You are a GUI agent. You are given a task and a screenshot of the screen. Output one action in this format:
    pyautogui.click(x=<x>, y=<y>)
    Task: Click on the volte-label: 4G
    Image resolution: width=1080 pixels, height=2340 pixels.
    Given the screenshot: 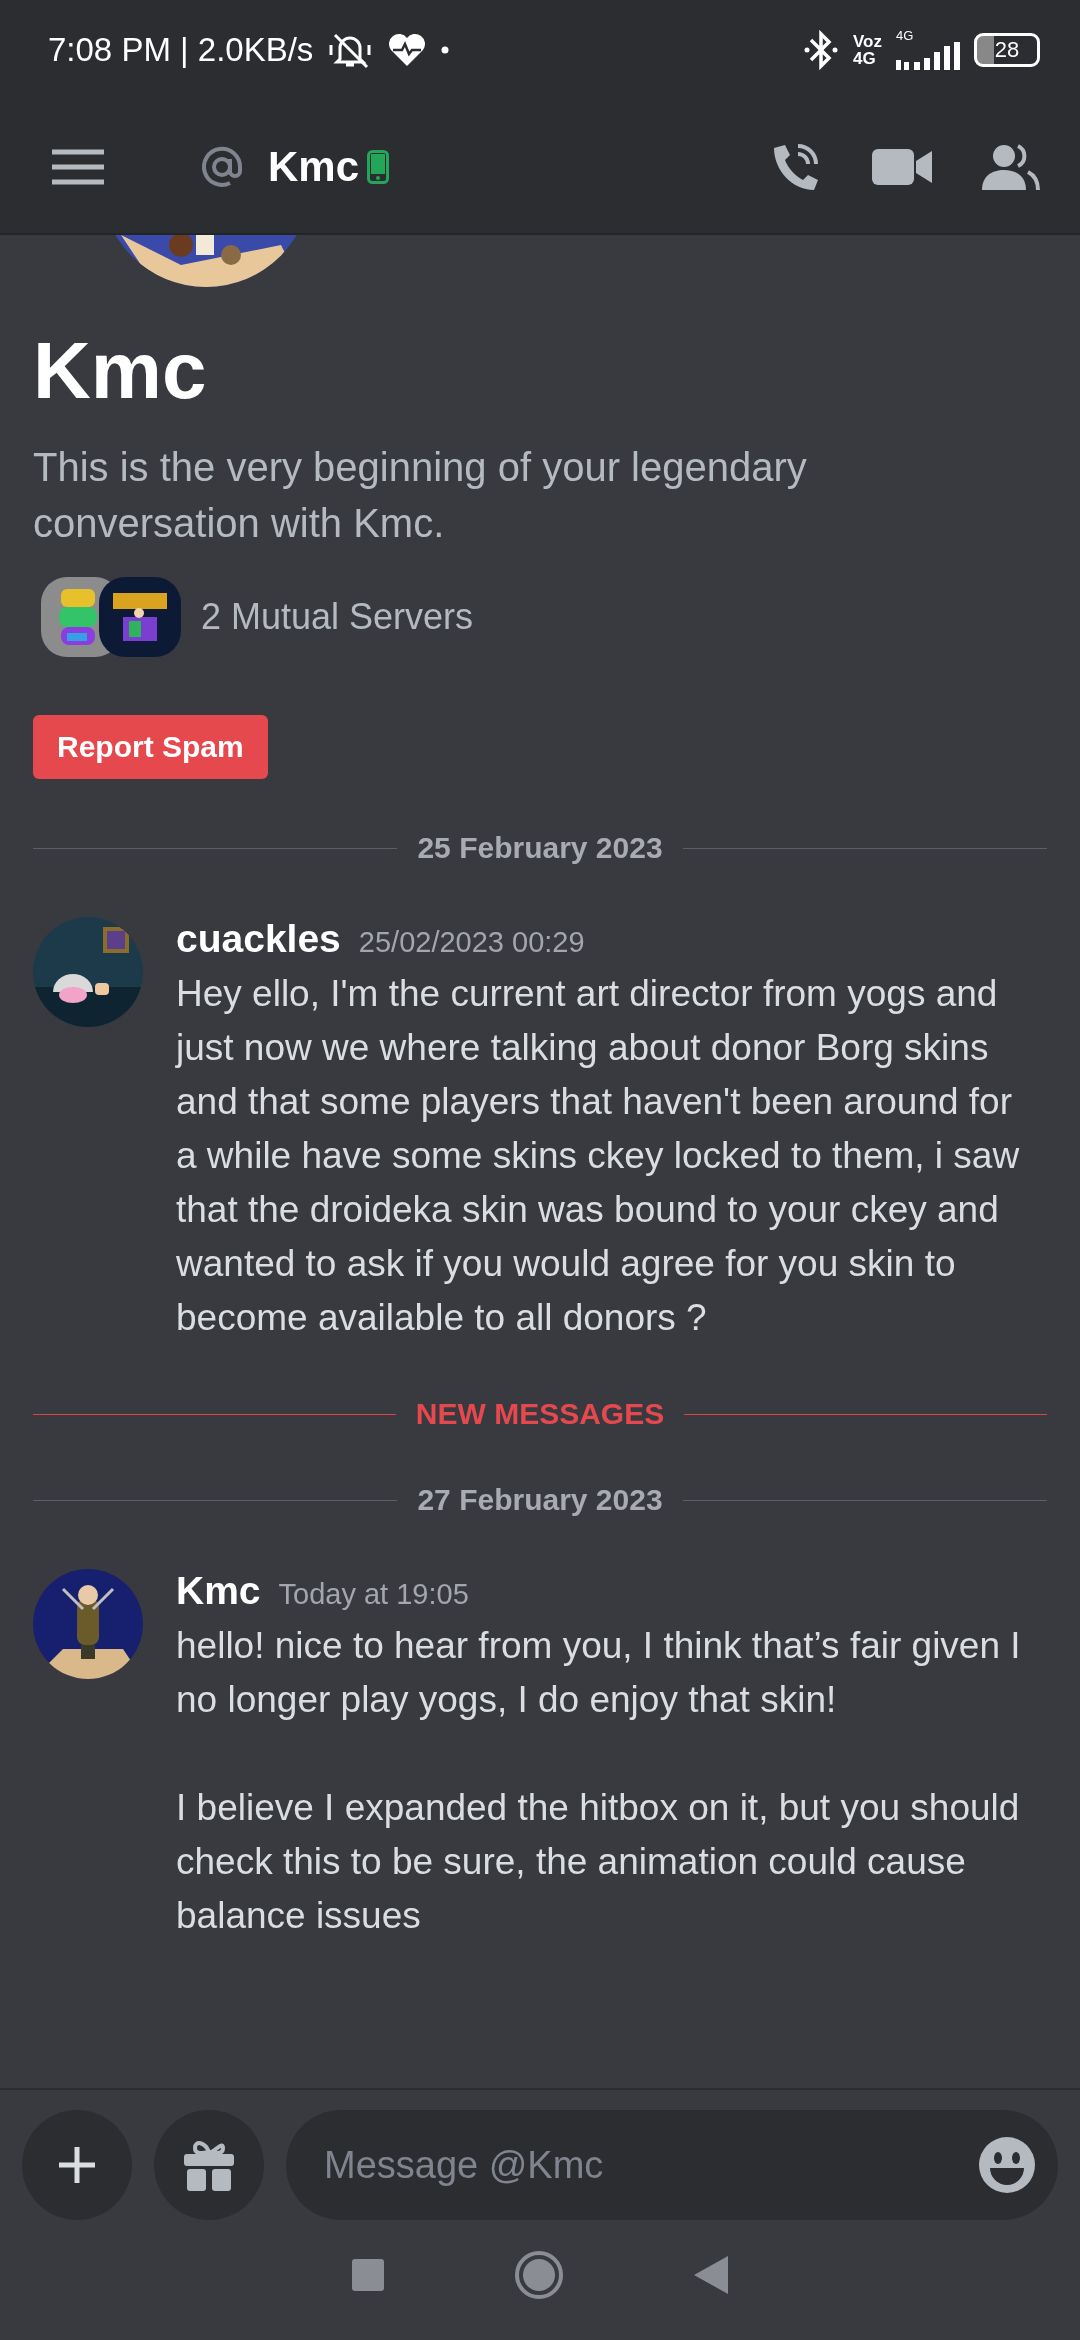 What is the action you would take?
    pyautogui.click(x=865, y=58)
    